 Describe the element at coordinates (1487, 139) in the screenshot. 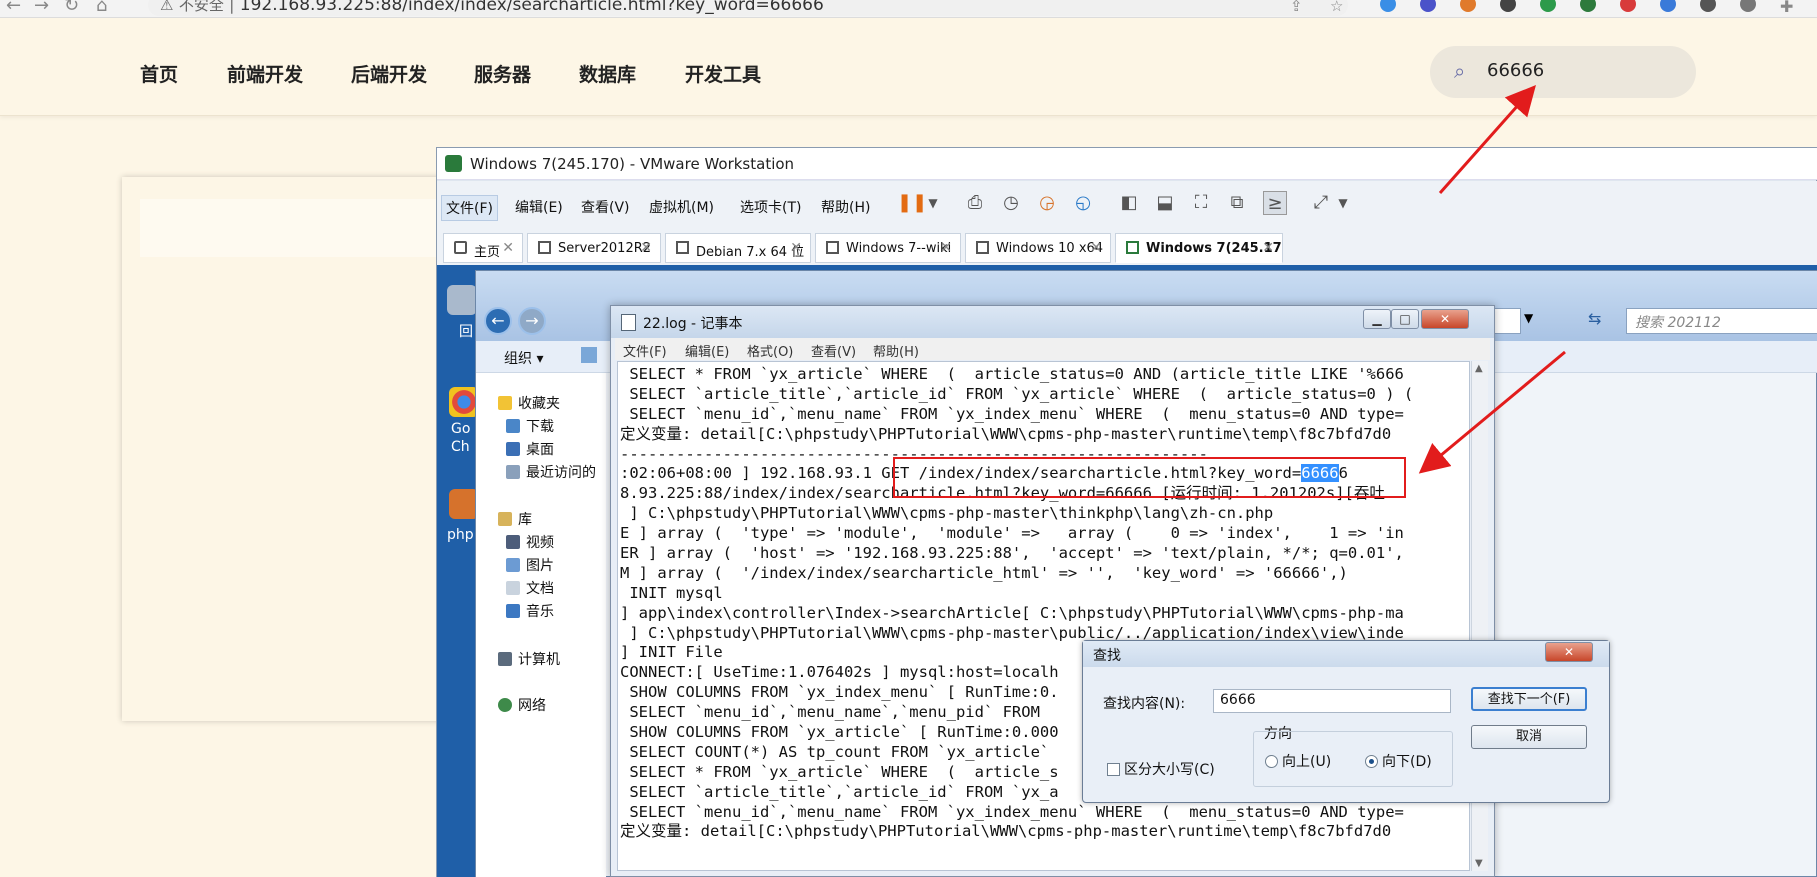

I see `arrow-to-search` at that location.